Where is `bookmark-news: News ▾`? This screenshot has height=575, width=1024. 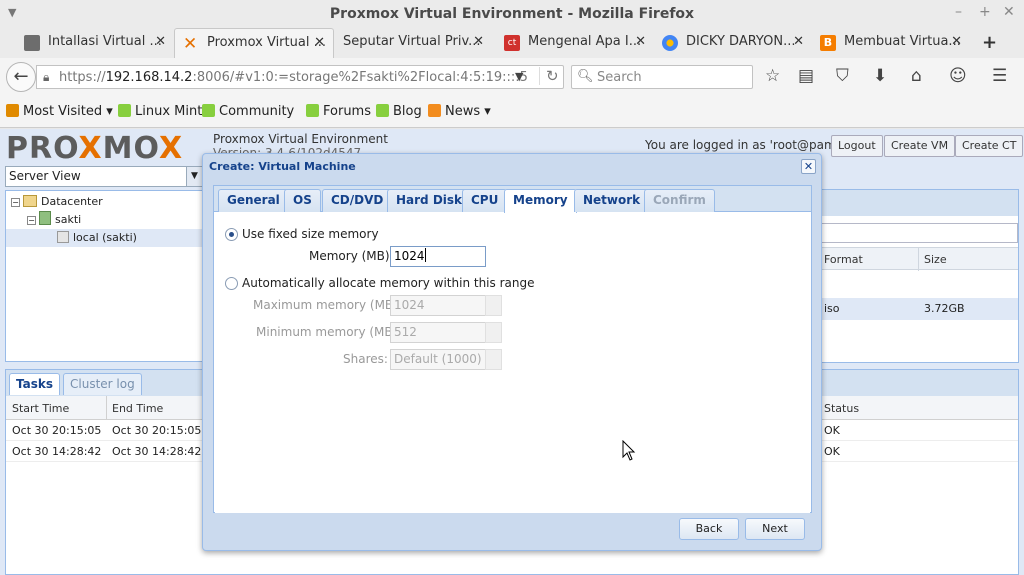
bookmark-news: News ▾ is located at coordinates (459, 111).